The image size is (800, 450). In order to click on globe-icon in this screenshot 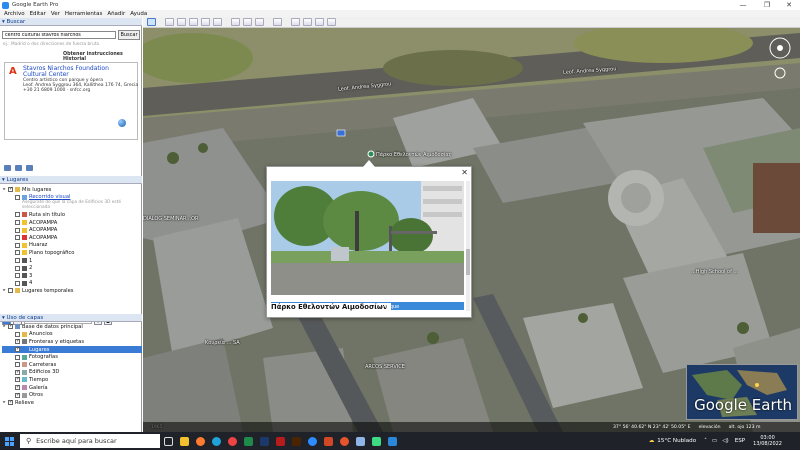, I will do `click(122, 123)`.